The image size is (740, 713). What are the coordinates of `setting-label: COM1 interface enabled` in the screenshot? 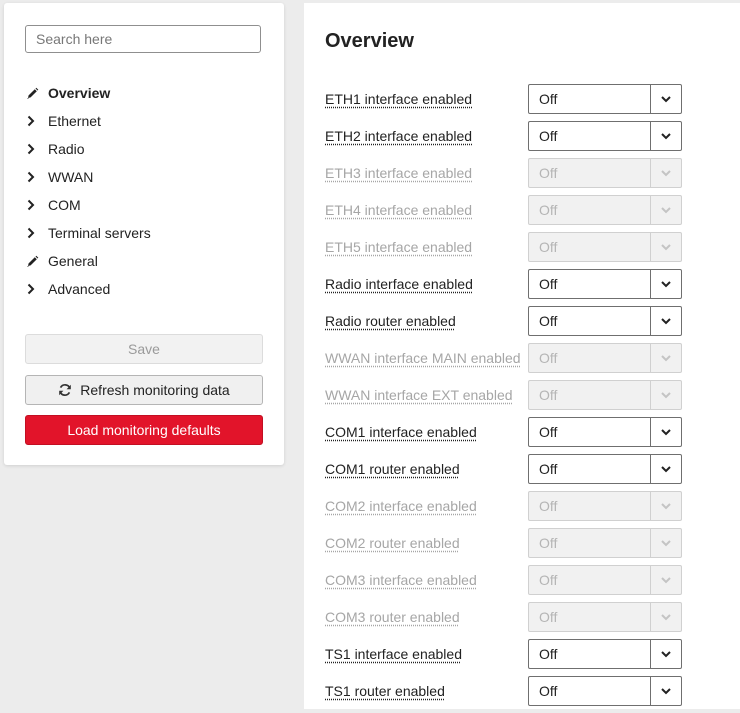 It's located at (401, 432).